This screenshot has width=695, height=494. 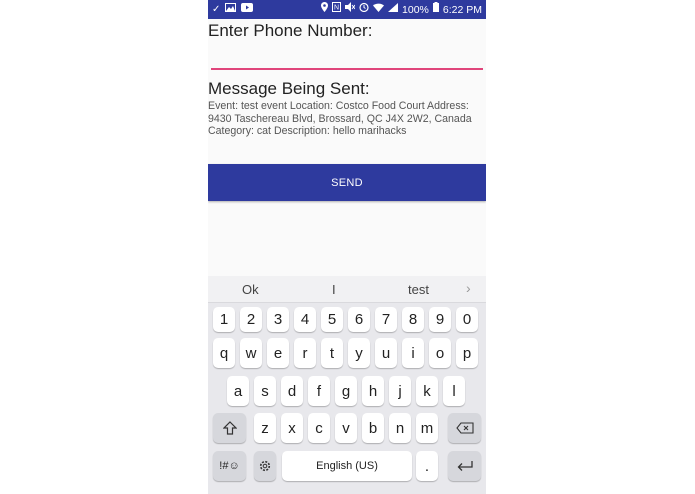 What do you see at coordinates (440, 353) in the screenshot?
I see `key: o` at bounding box center [440, 353].